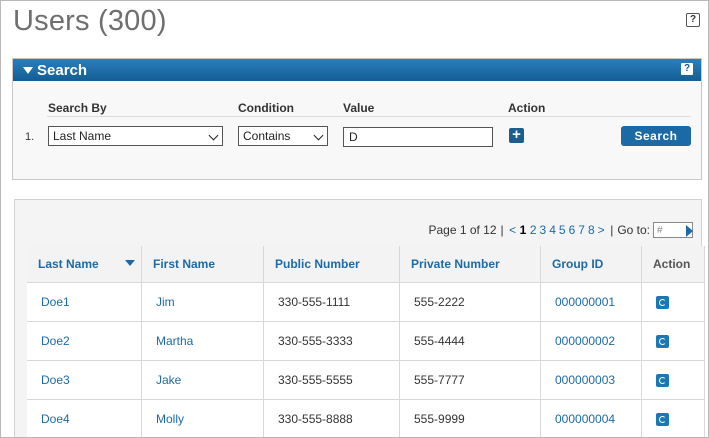  Describe the element at coordinates (359, 108) in the screenshot. I see `col-head-value: Value` at that location.